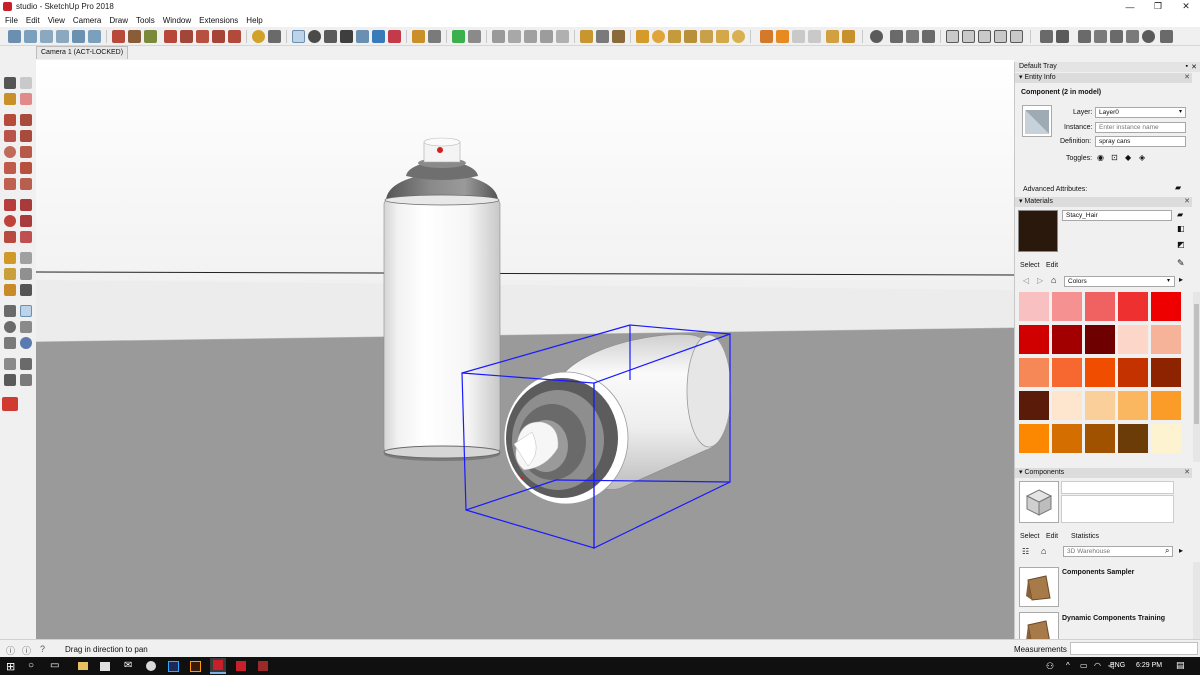 The width and height of the screenshot is (1200, 675). I want to click on maximize-button: ❐, so click(1158, 6).